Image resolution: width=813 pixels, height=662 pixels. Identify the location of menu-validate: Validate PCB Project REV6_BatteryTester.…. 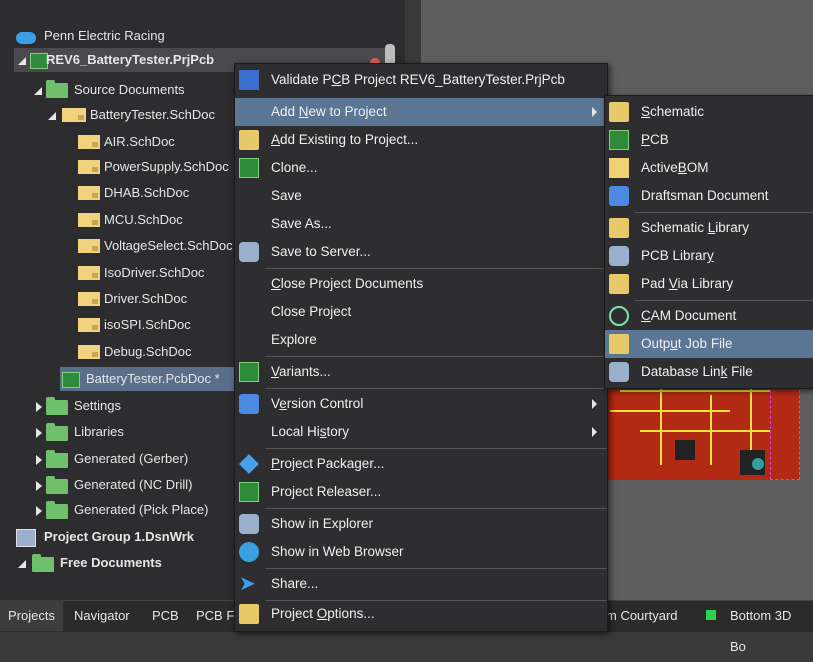
(421, 80).